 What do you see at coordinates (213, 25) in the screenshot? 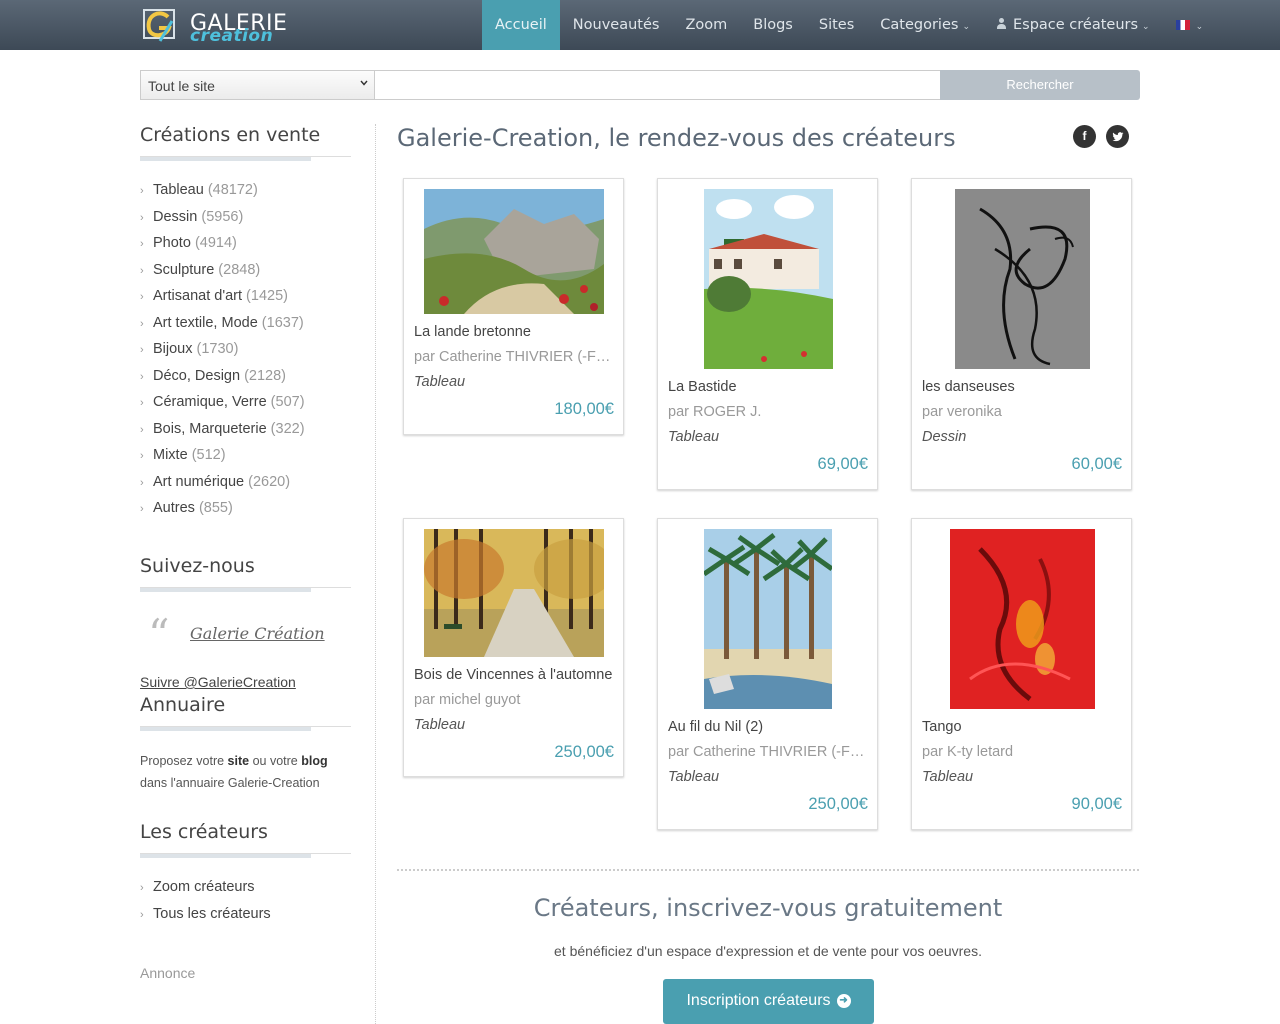
I see `site-logo: Galerie creation` at bounding box center [213, 25].